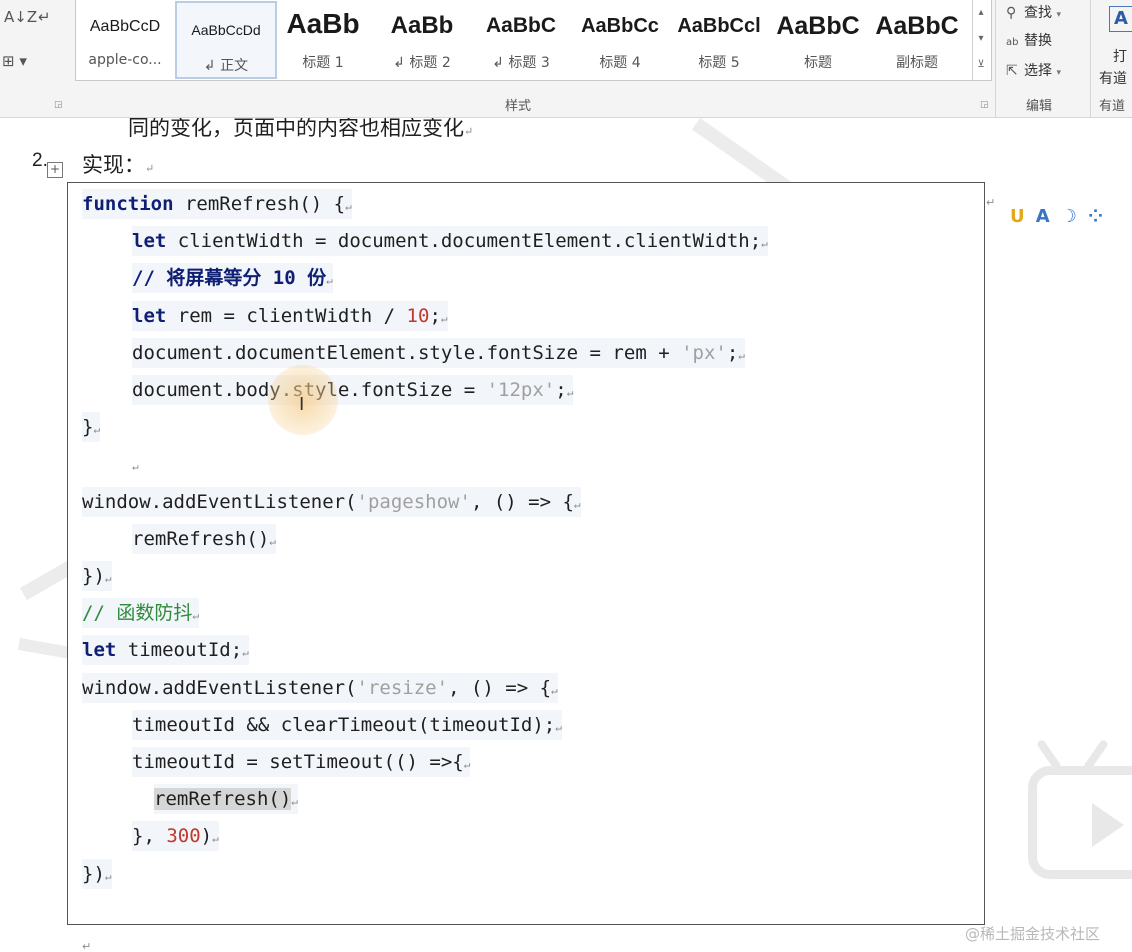 This screenshot has height=952, width=1132. I want to click on code-token: 10, so click(418, 315).